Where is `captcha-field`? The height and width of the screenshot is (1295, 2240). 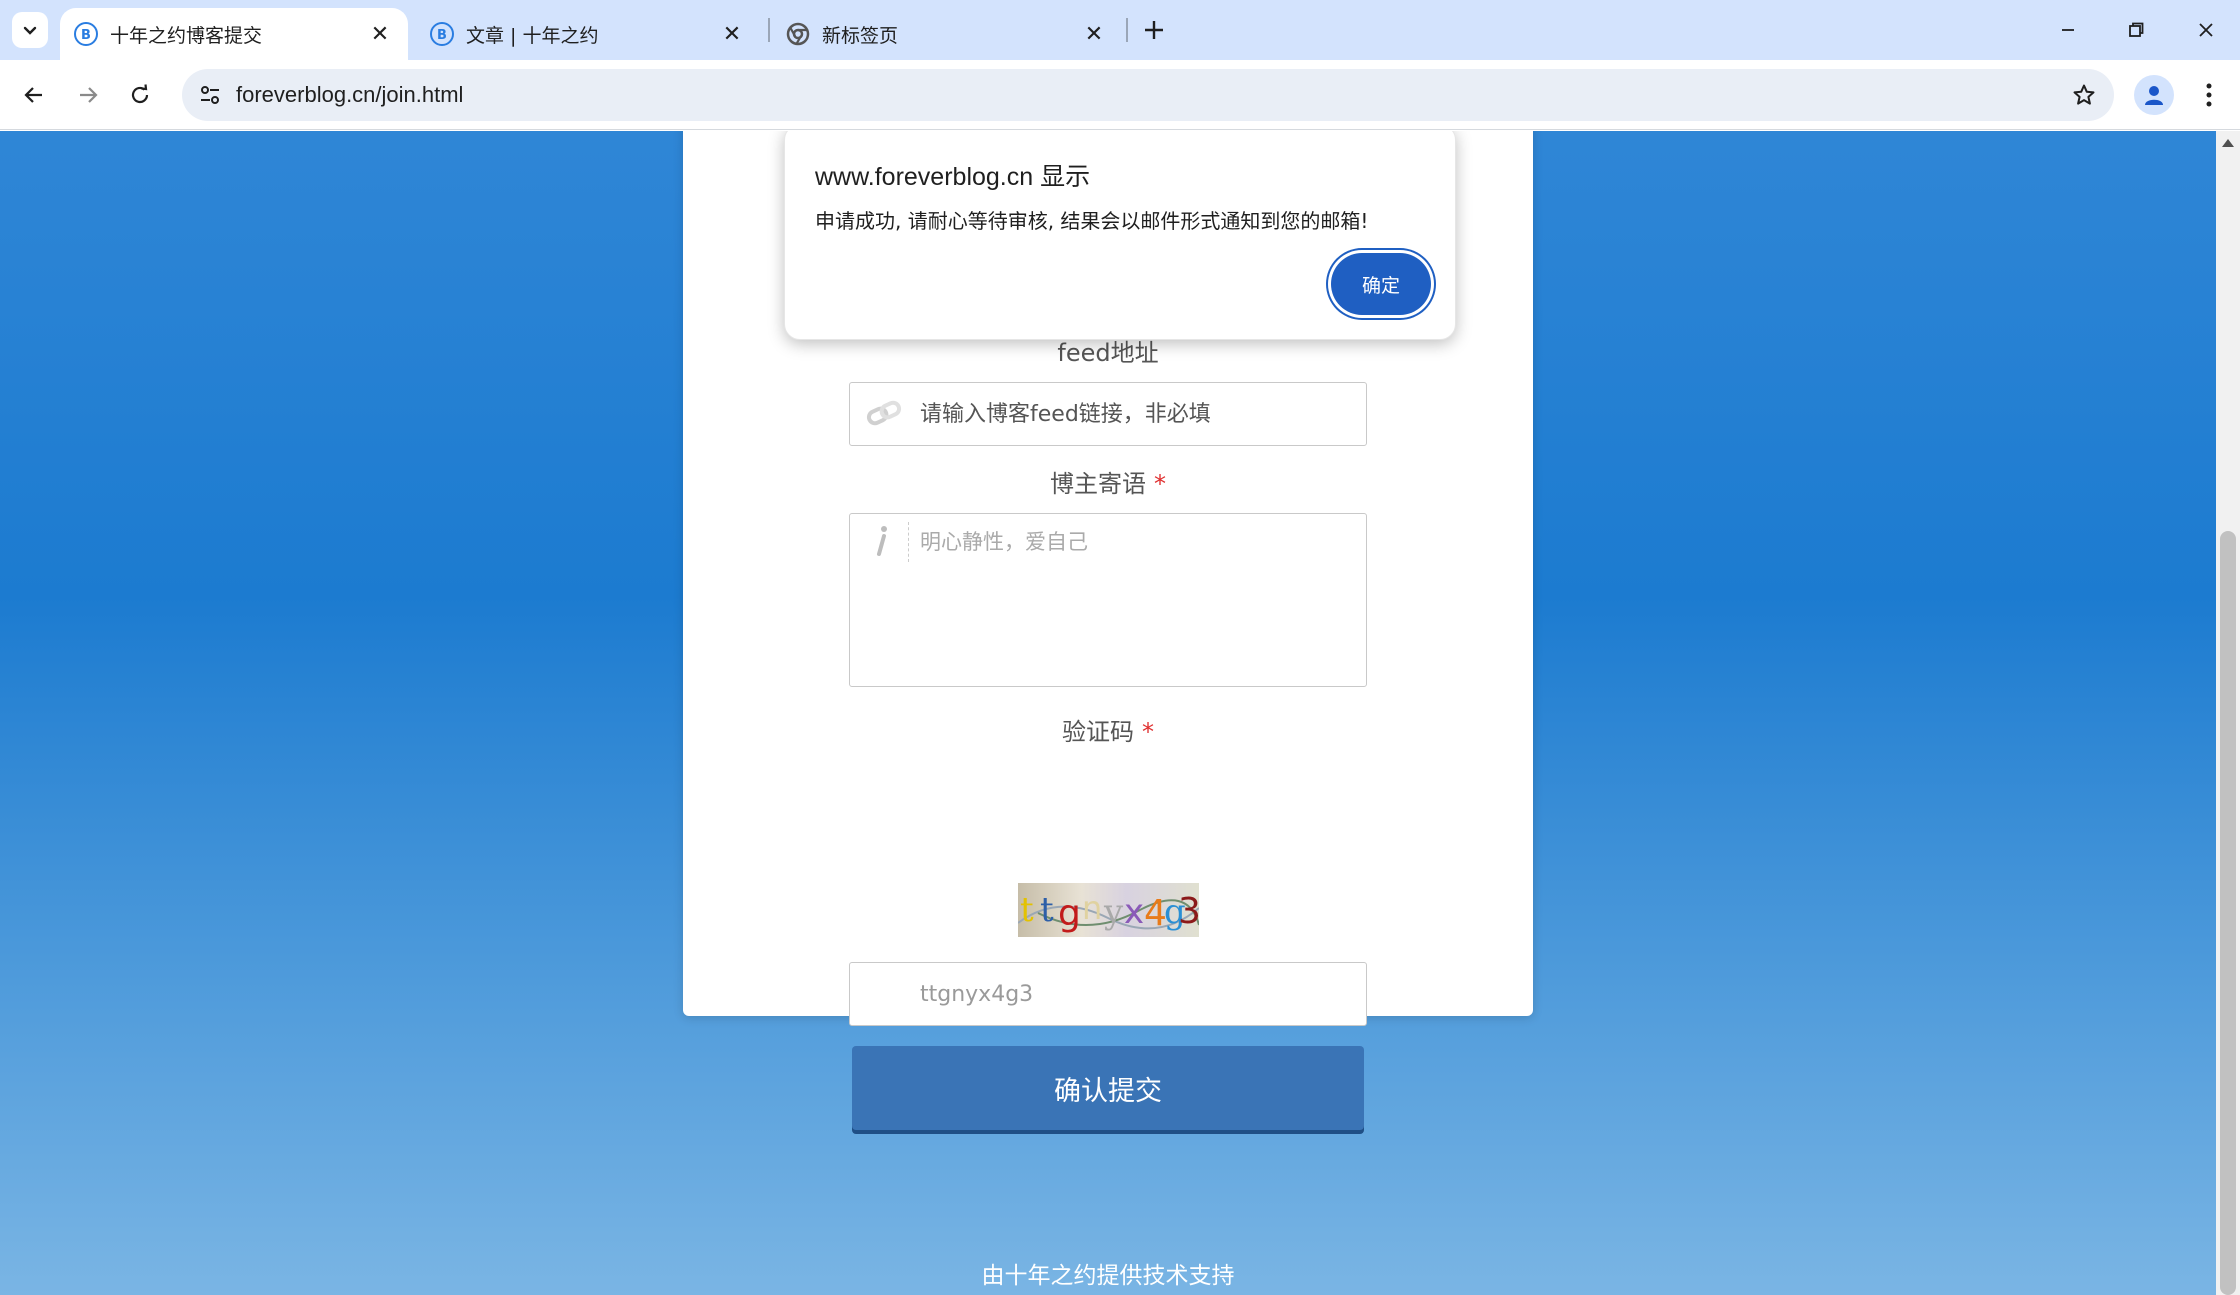
captcha-field is located at coordinates (1108, 994).